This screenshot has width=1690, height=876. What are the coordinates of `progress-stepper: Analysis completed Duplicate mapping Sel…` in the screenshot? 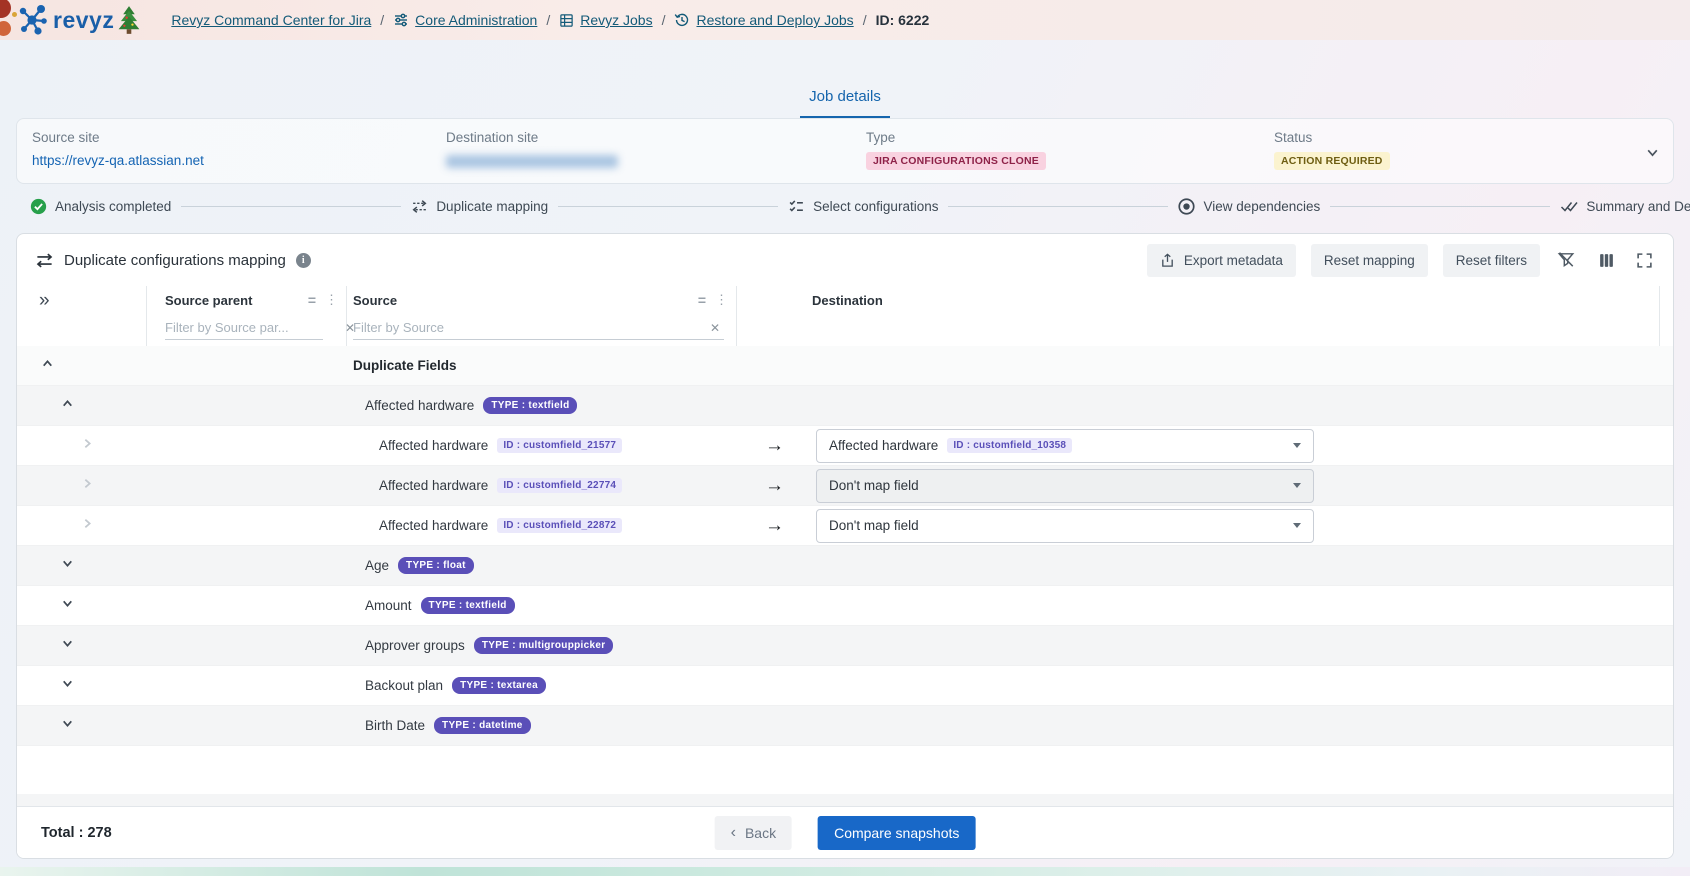 It's located at (860, 206).